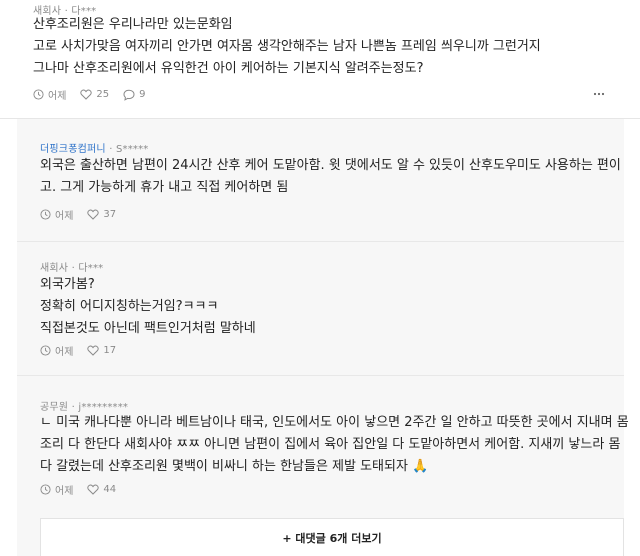 This screenshot has width=640, height=556. Describe the element at coordinates (72, 268) in the screenshot. I see `reply-author: 새회사 · 다***` at that location.